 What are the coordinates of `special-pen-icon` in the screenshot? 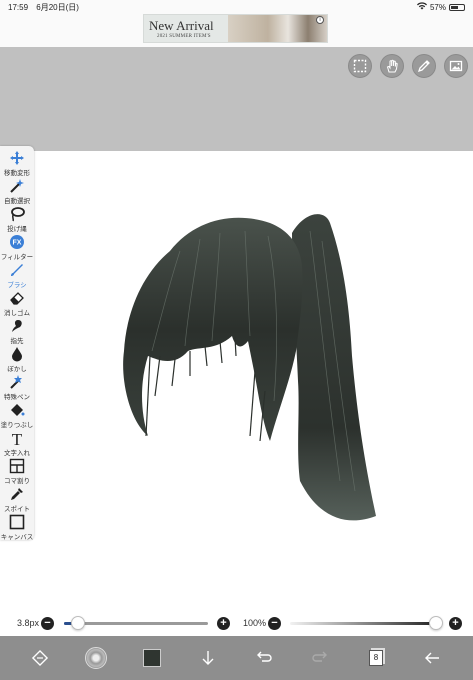 It's located at (16, 382).